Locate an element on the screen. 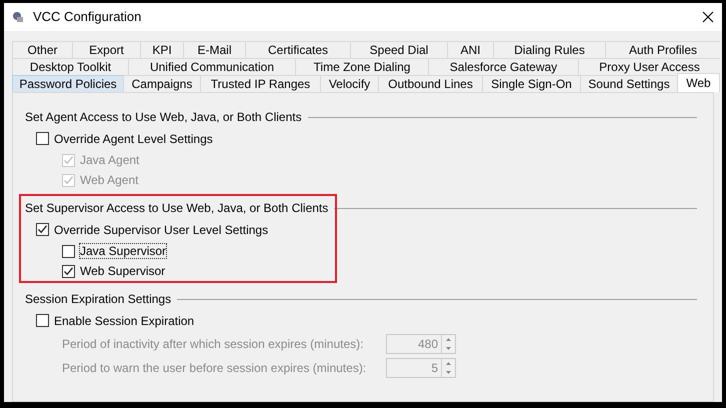 The height and width of the screenshot is (408, 726). field-label: Period of inactivity after which session expires (minutes): is located at coordinates (213, 344).